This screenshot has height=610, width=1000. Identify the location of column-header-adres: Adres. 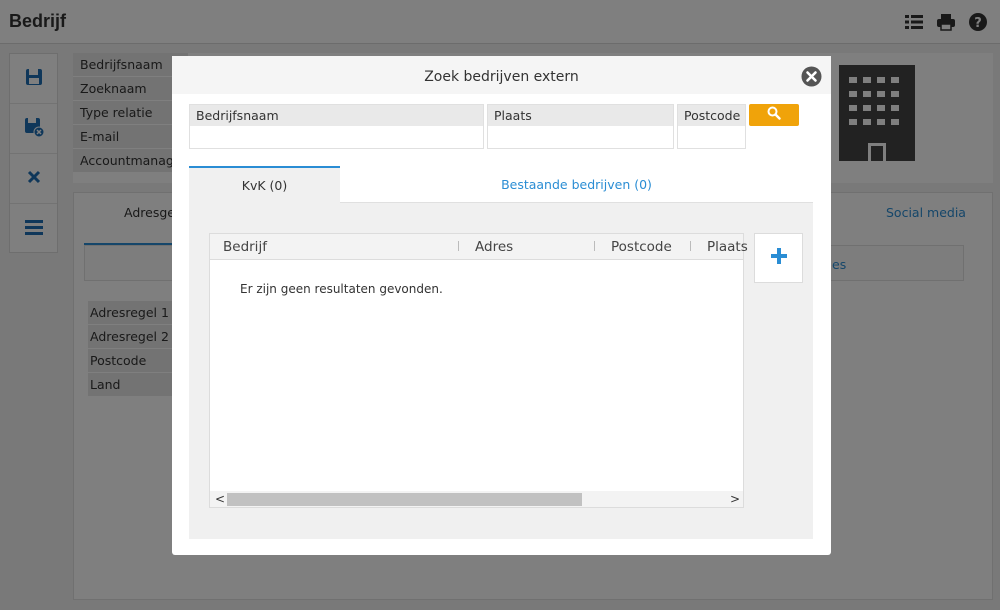
(494, 247).